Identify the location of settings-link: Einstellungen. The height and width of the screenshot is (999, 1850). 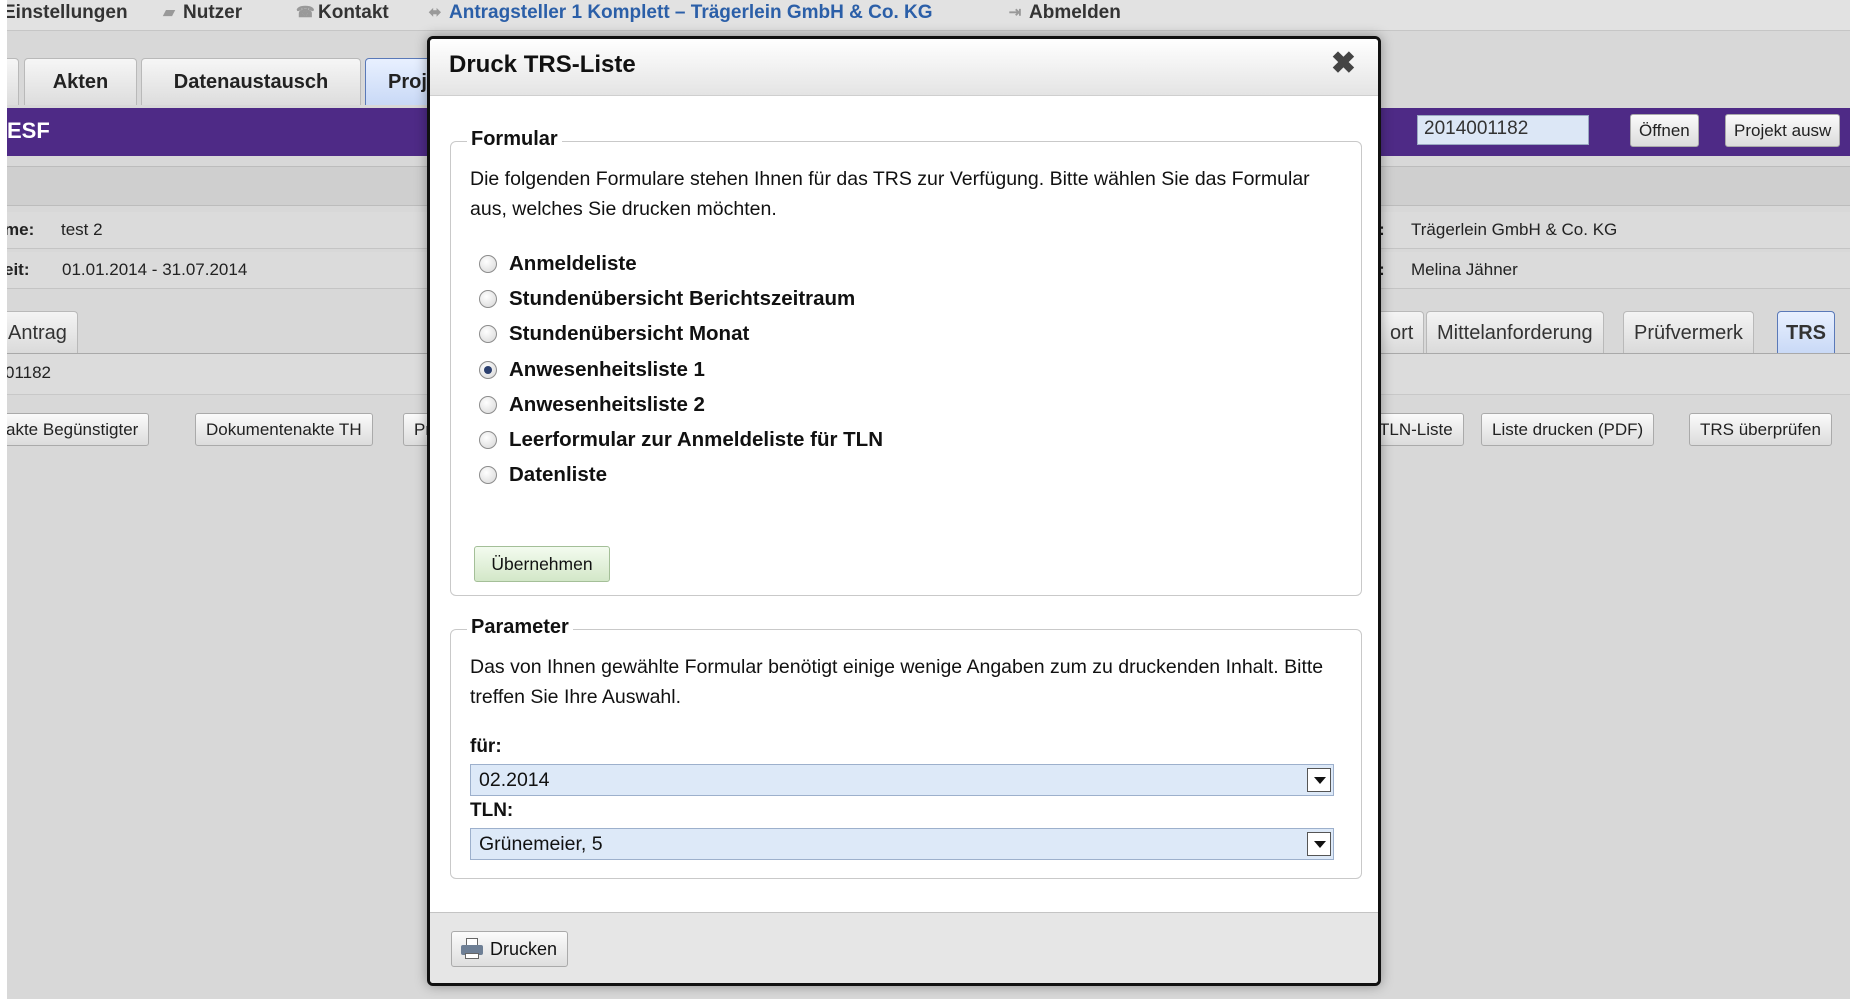
(67, 13).